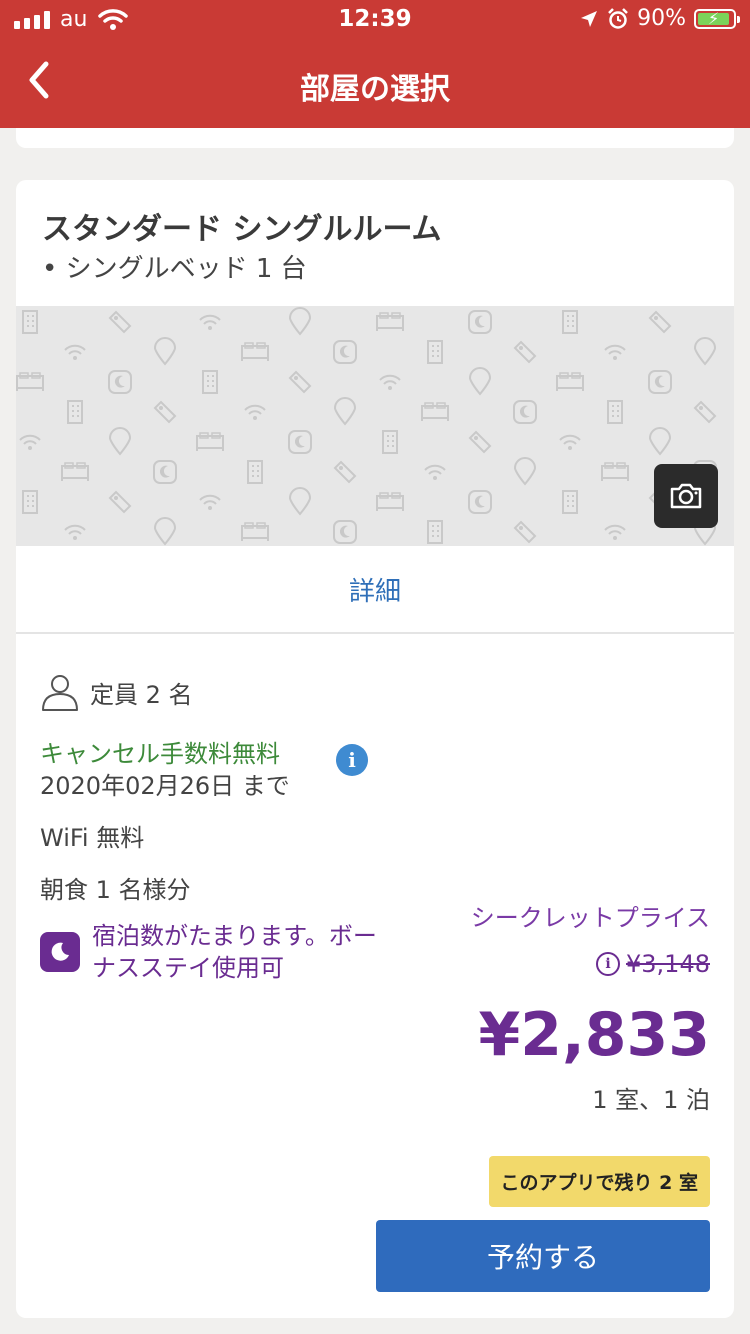  Describe the element at coordinates (115, 890) in the screenshot. I see `breakfast-text: 朝食 1 名様分` at that location.